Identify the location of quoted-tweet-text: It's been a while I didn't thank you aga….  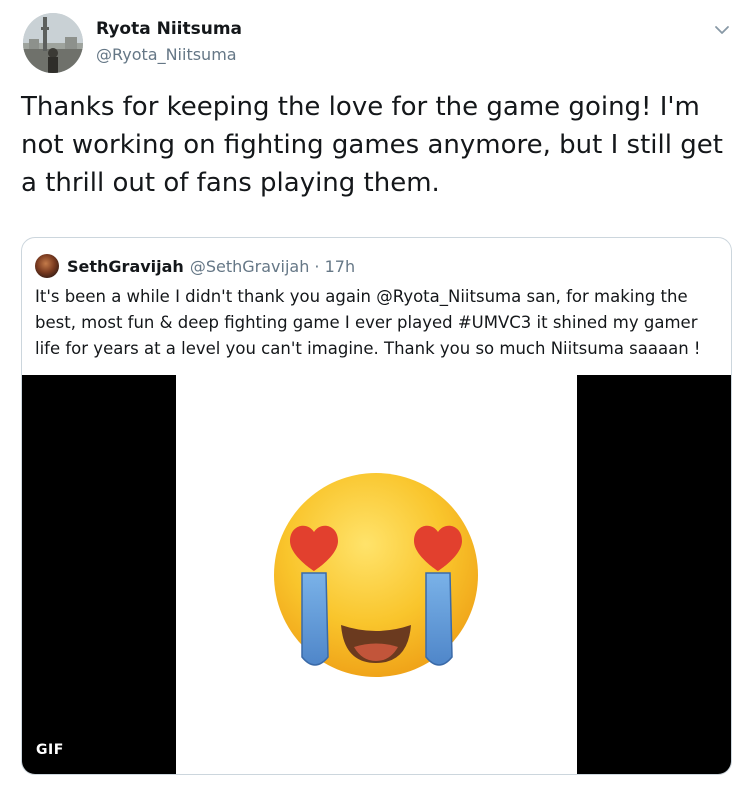
(368, 322).